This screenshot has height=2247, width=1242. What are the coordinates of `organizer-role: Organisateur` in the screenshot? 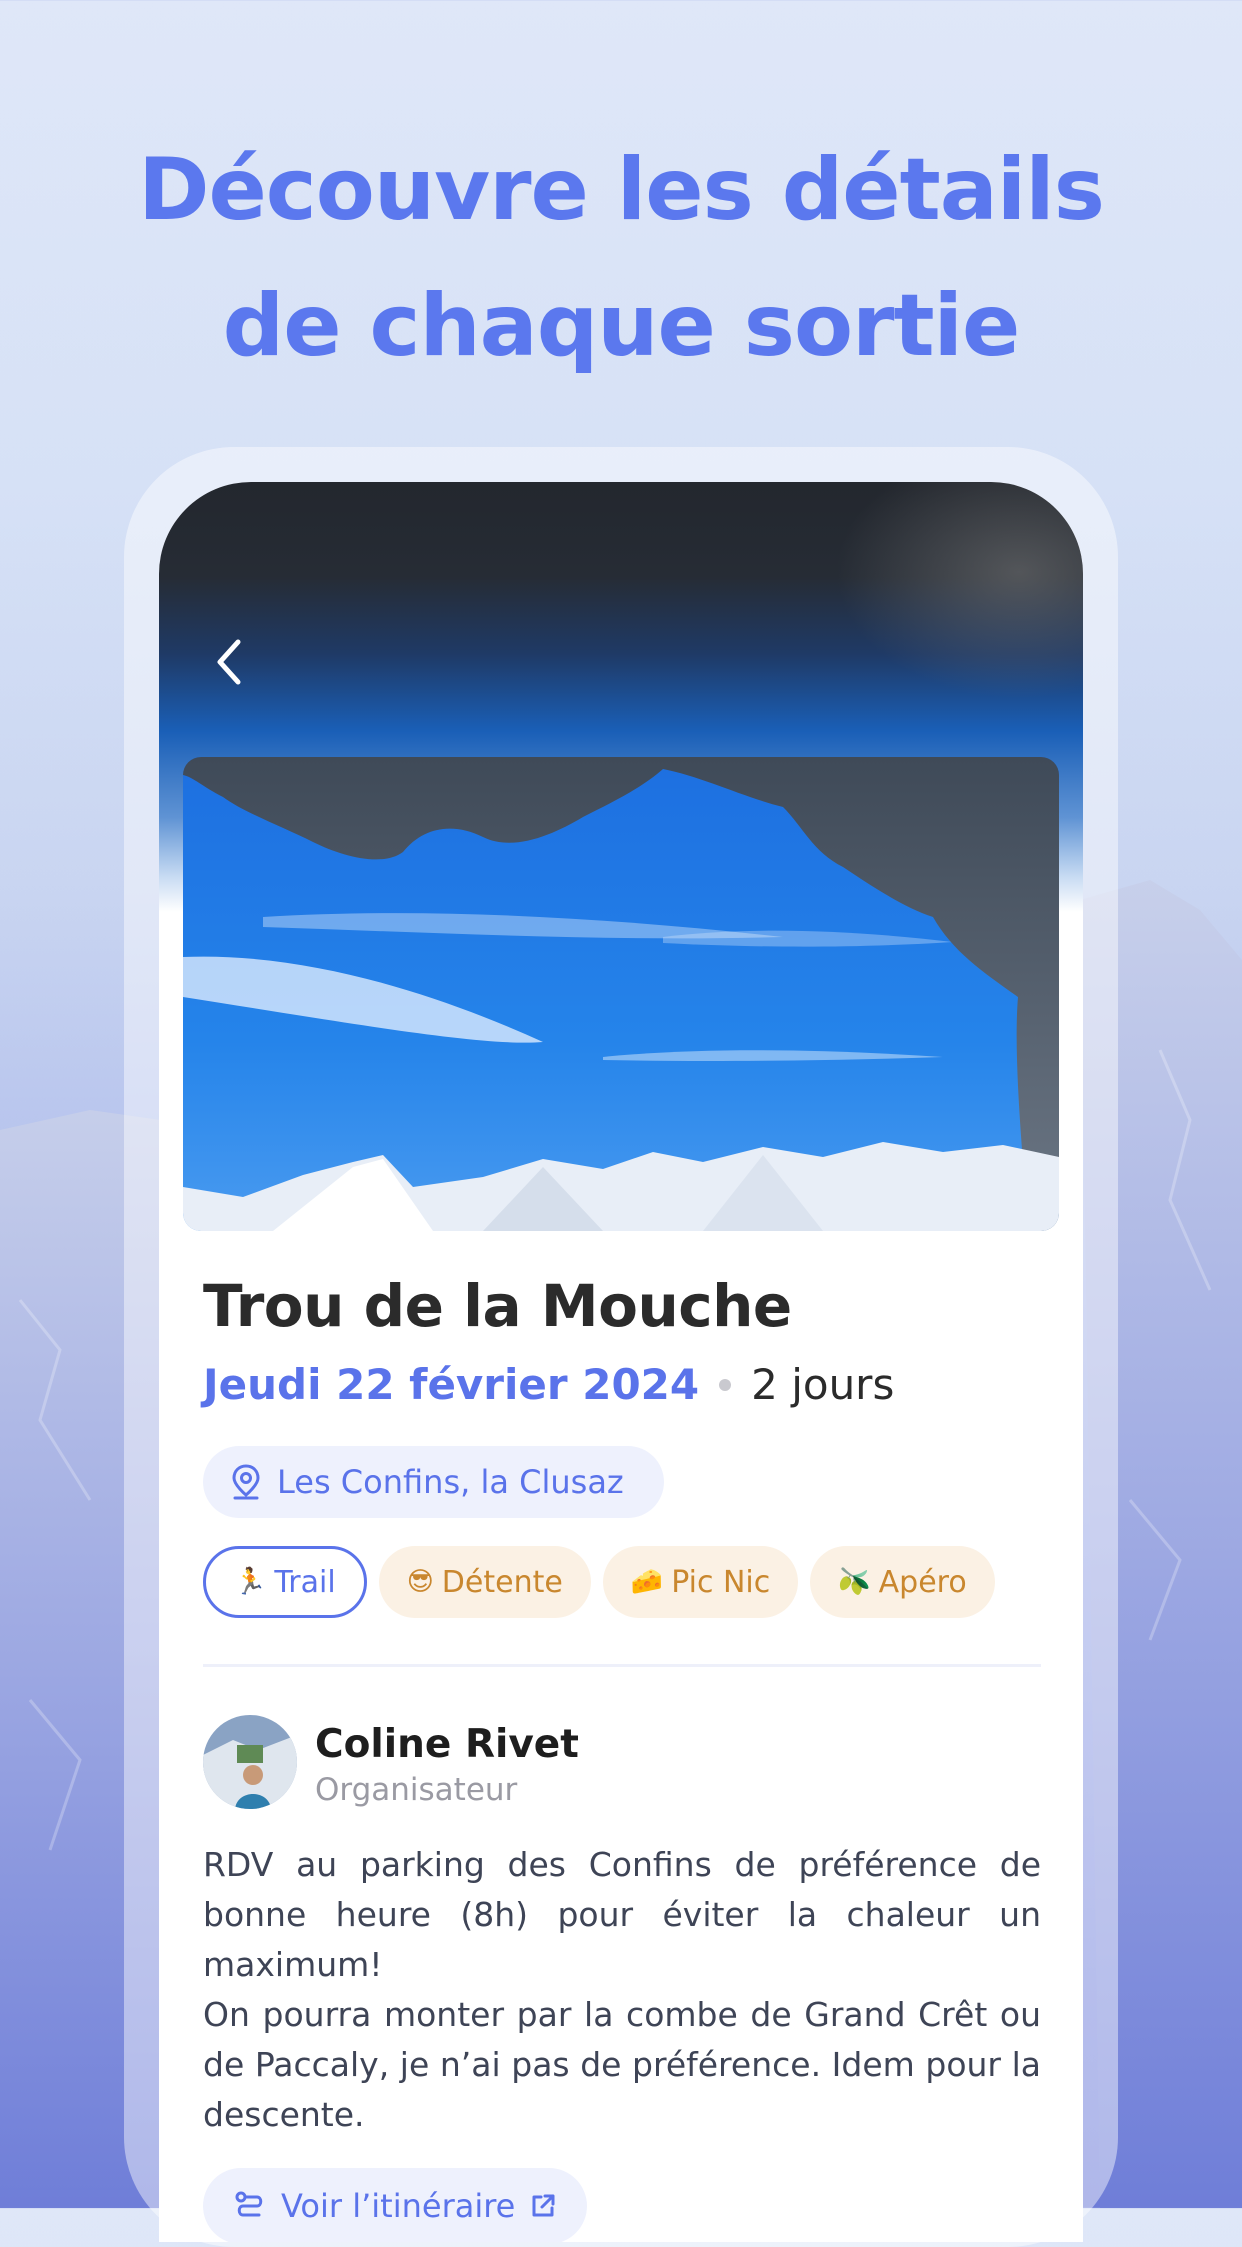 It's located at (416, 1790).